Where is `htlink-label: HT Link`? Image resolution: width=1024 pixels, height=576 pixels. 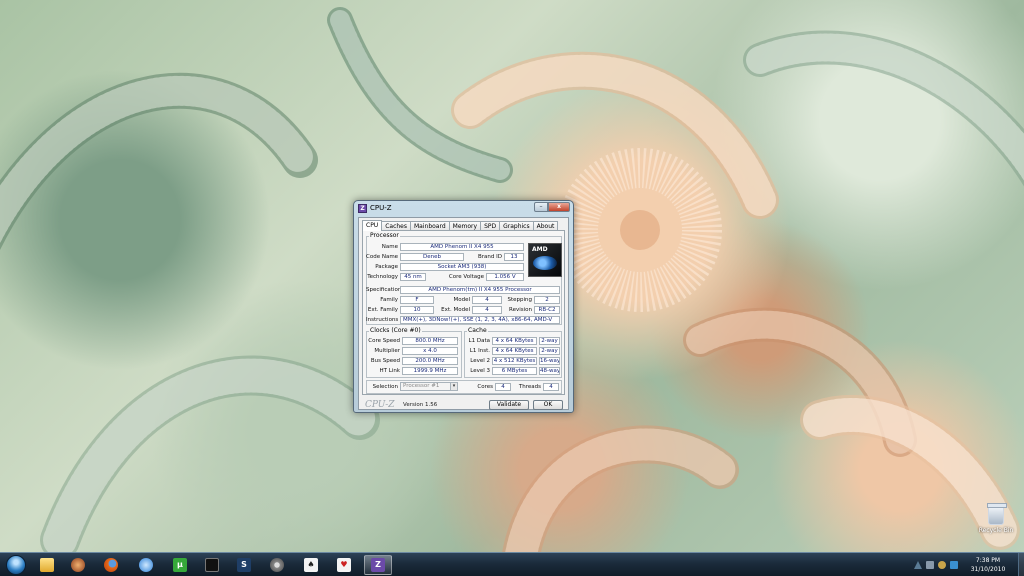 htlink-label: HT Link is located at coordinates (389, 371).